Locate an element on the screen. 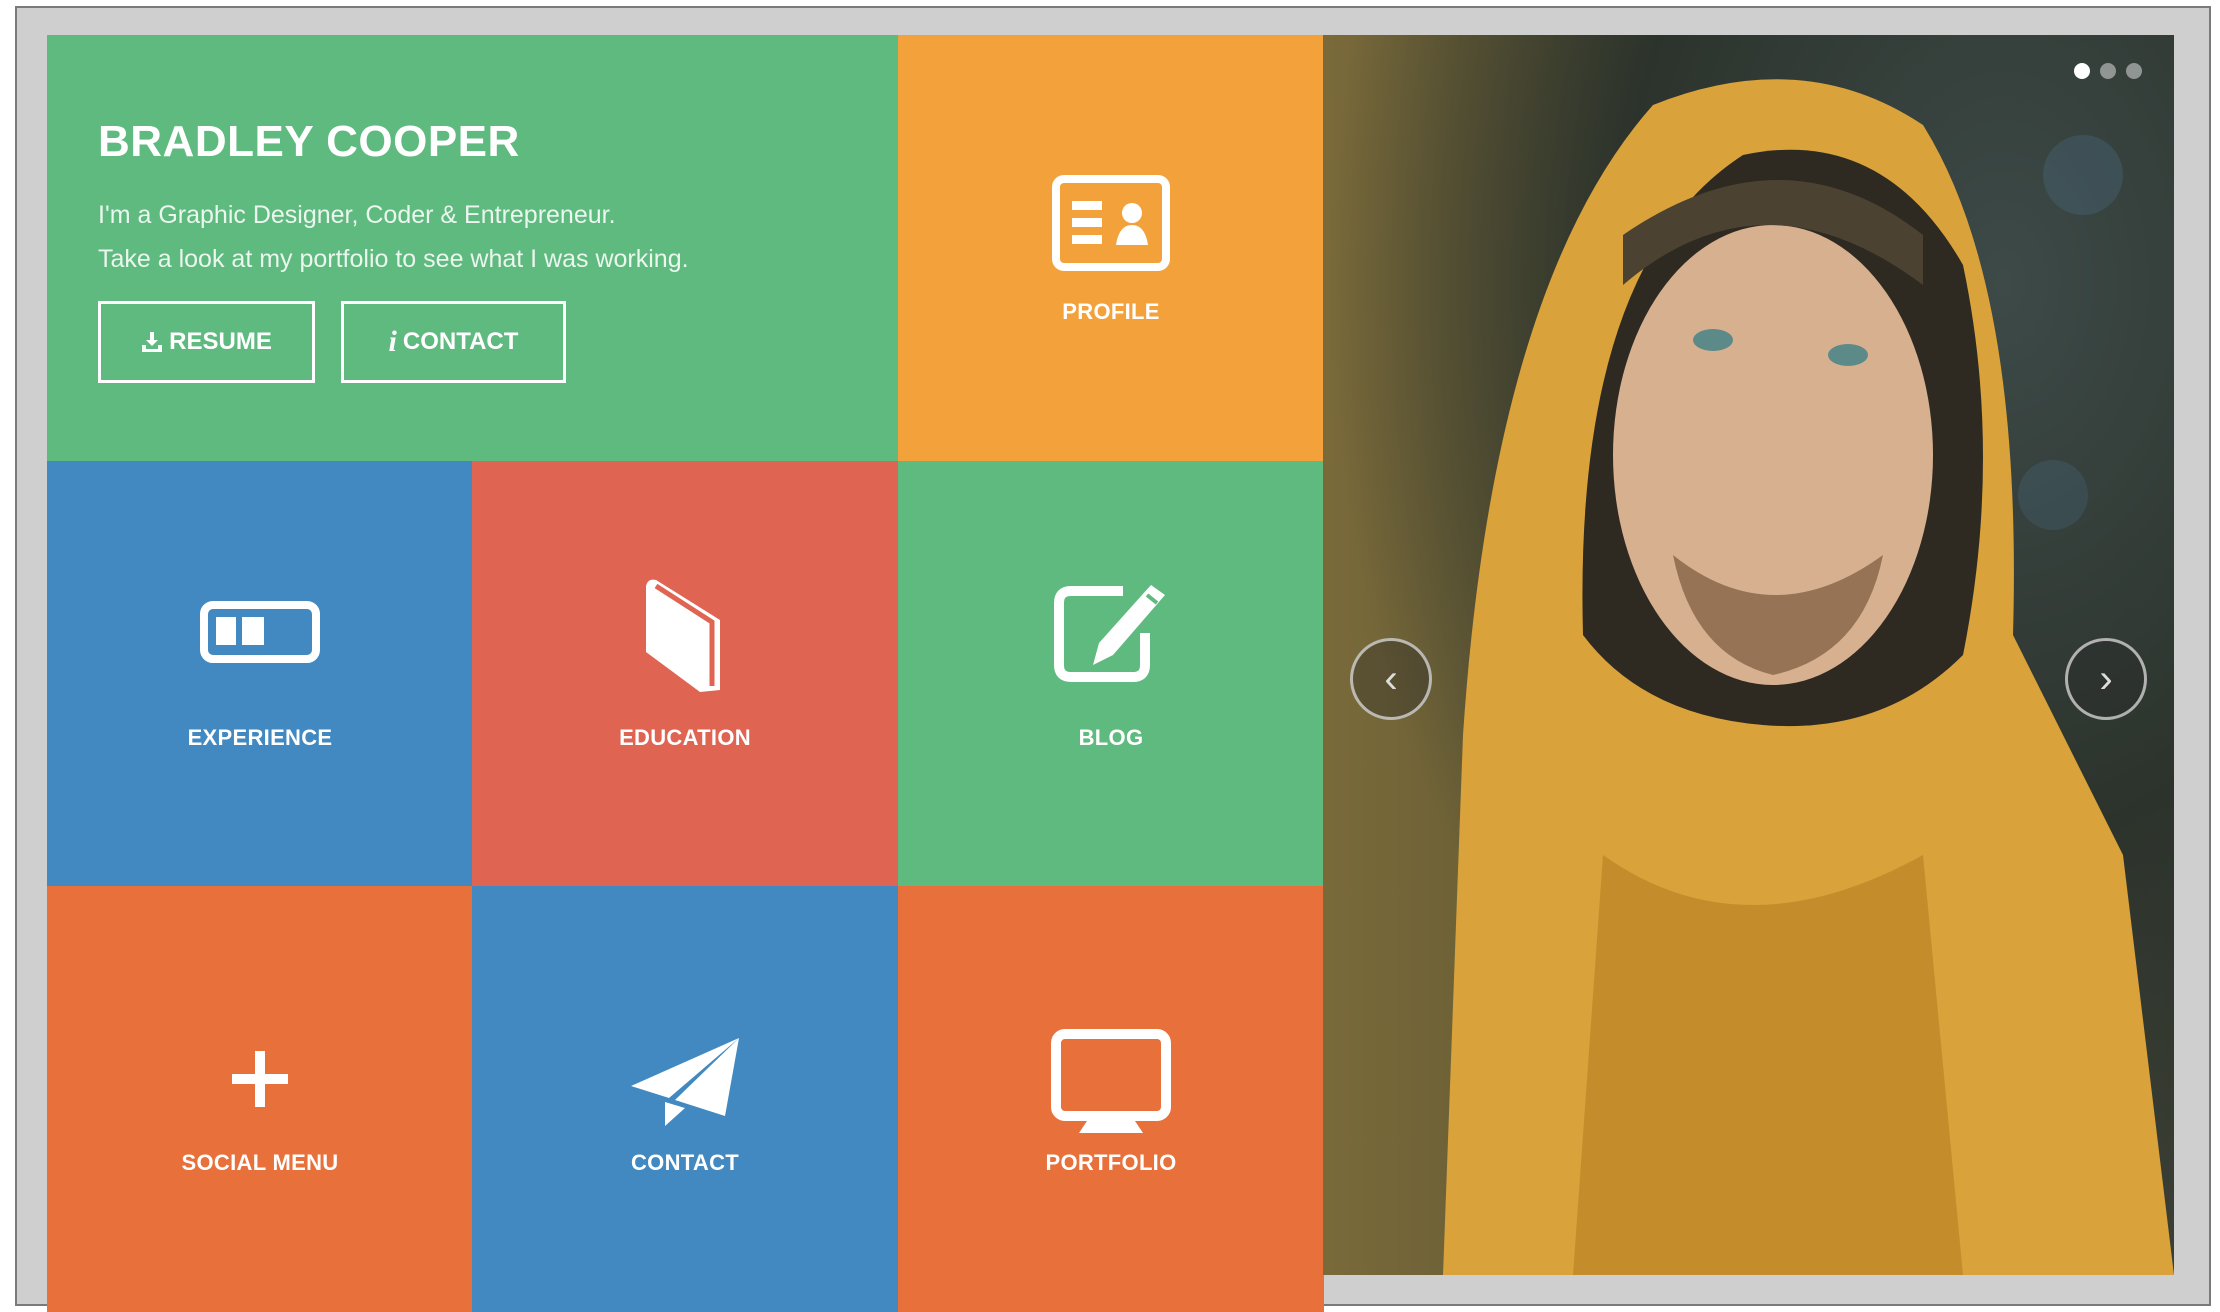 The height and width of the screenshot is (1312, 2220). tile-label: PORTFOLIO is located at coordinates (1111, 1162).